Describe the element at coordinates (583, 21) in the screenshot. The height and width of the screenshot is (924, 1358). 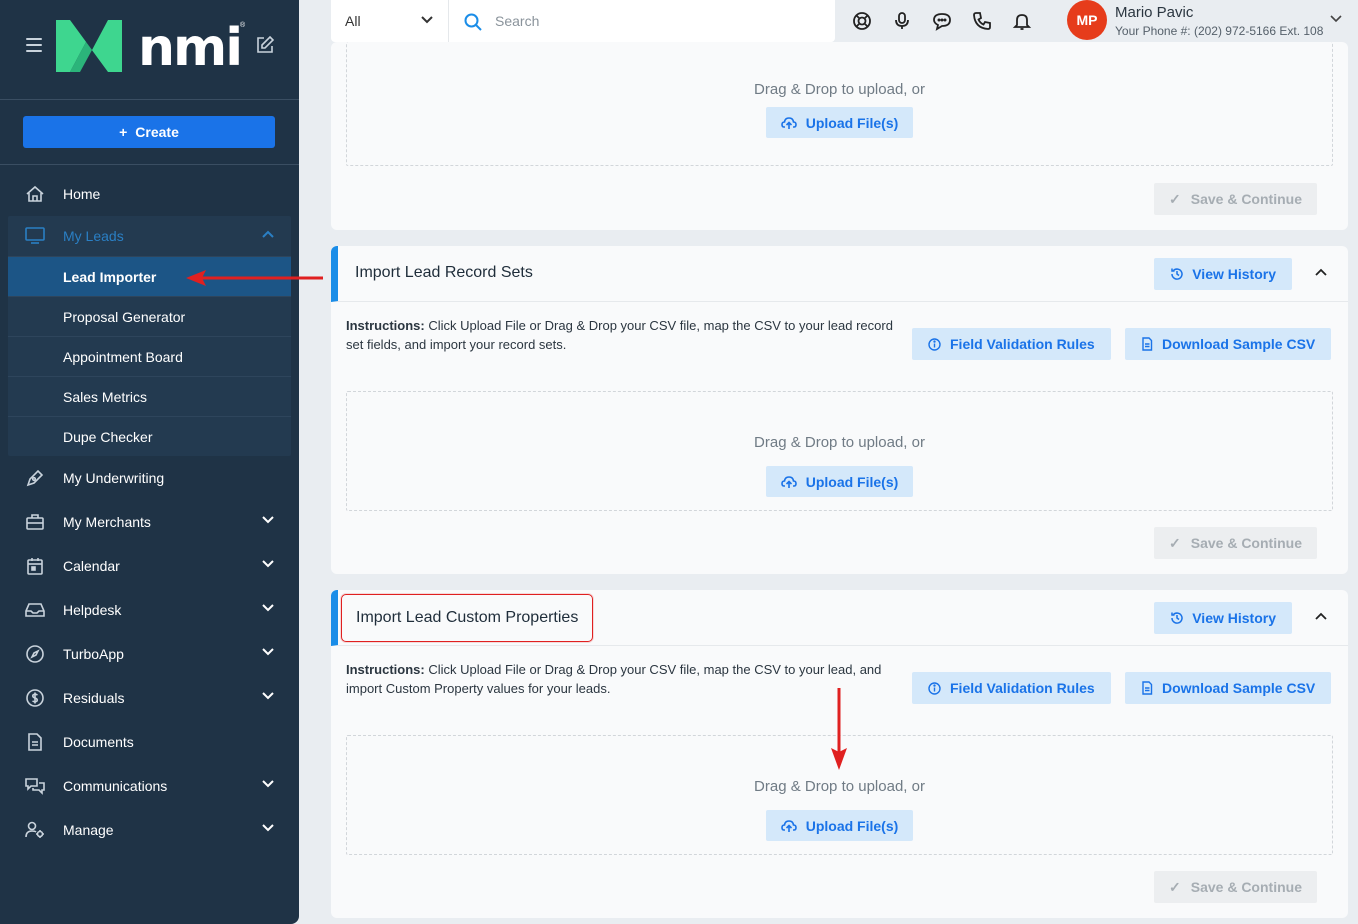
I see `search-bar: All Search` at that location.